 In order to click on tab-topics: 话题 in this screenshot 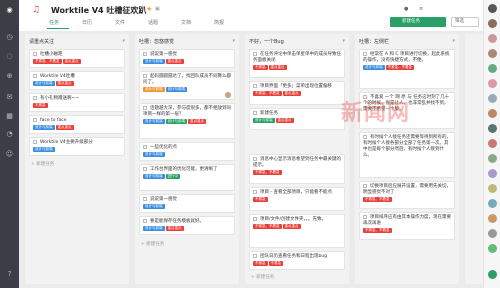, I will do `click(162, 24)`.